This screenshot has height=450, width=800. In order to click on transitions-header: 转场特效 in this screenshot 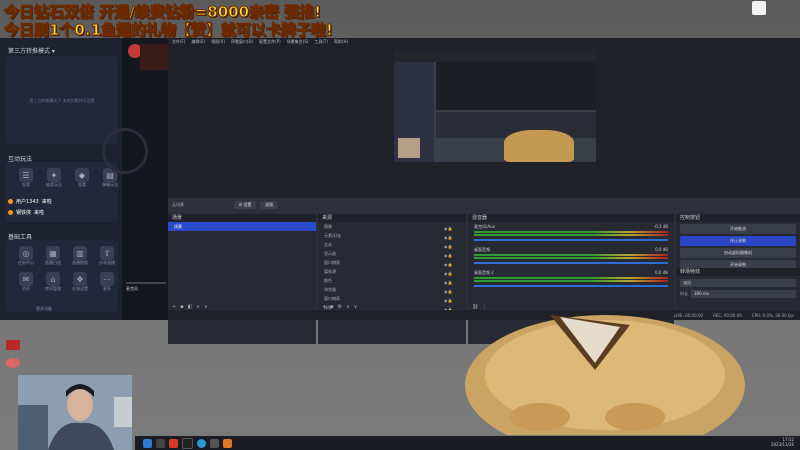, I will do `click(738, 272)`.